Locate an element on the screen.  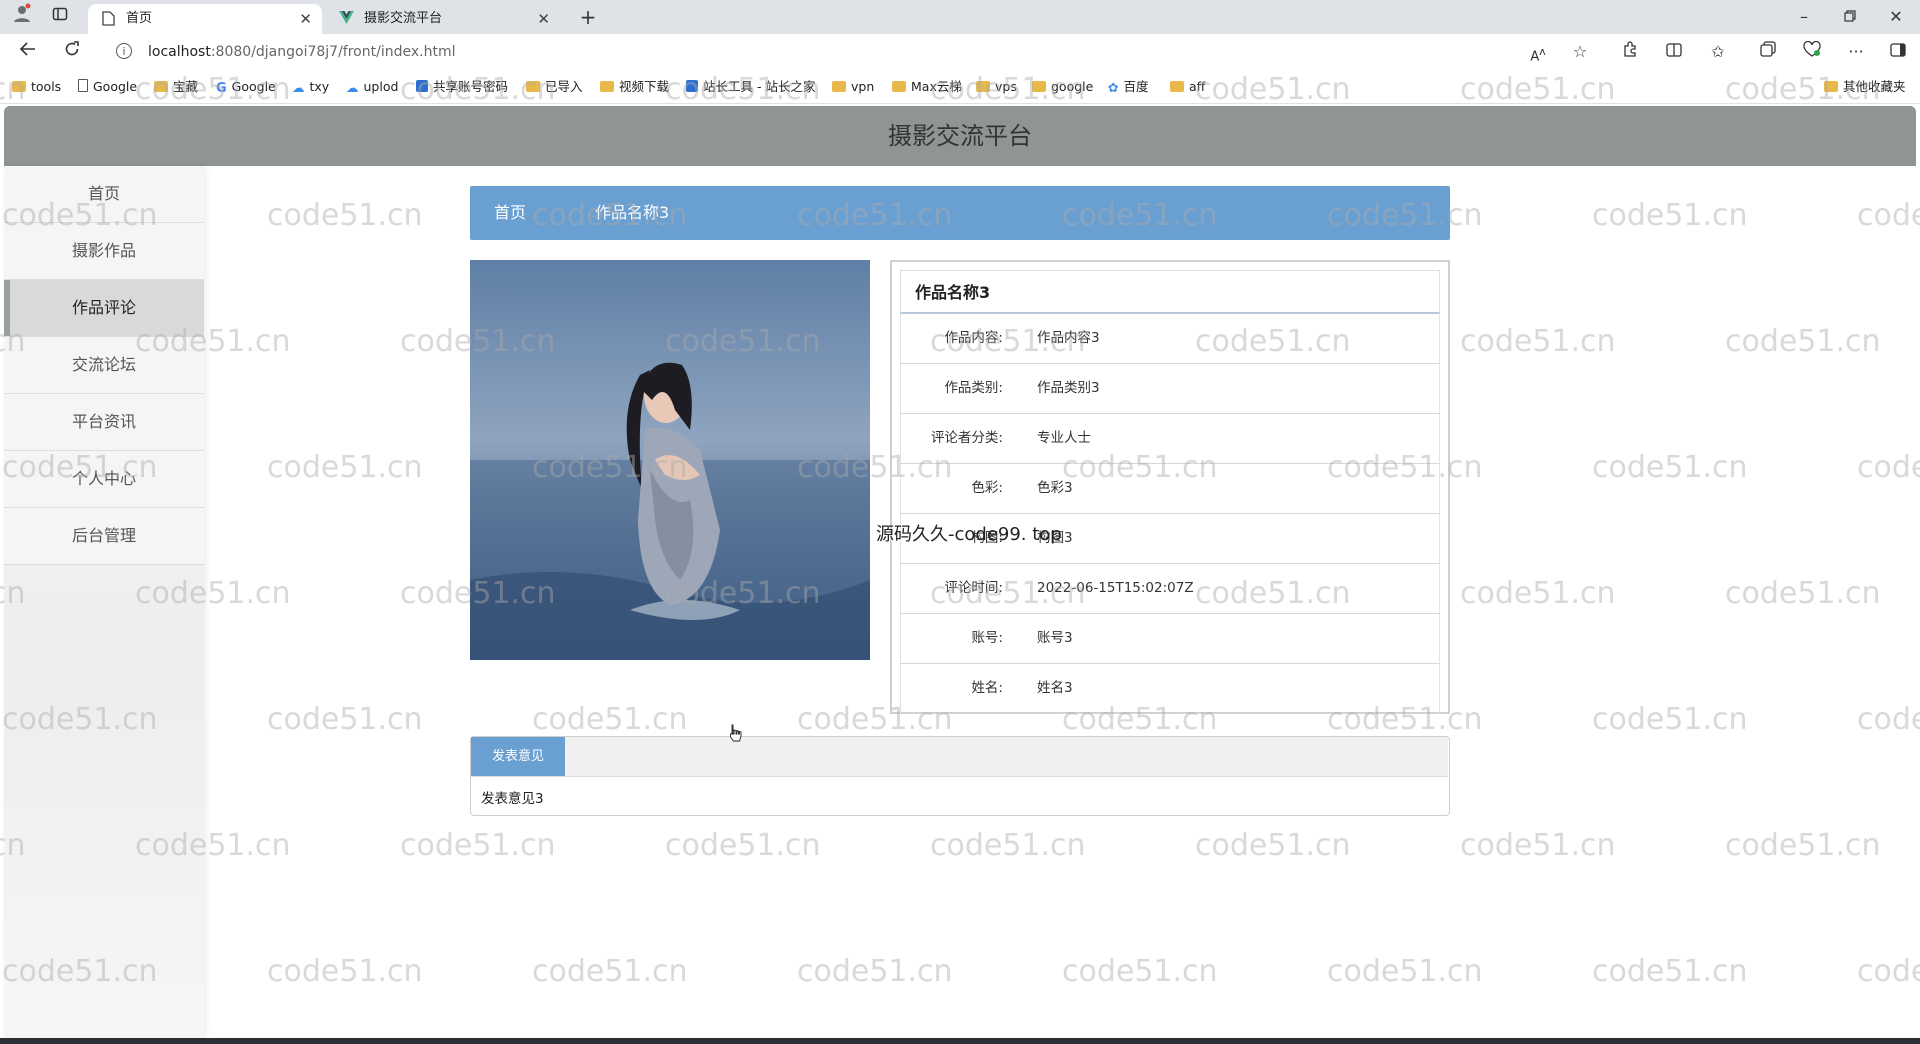
comment-panel: 发表意见 发表意见3 is located at coordinates (960, 776).